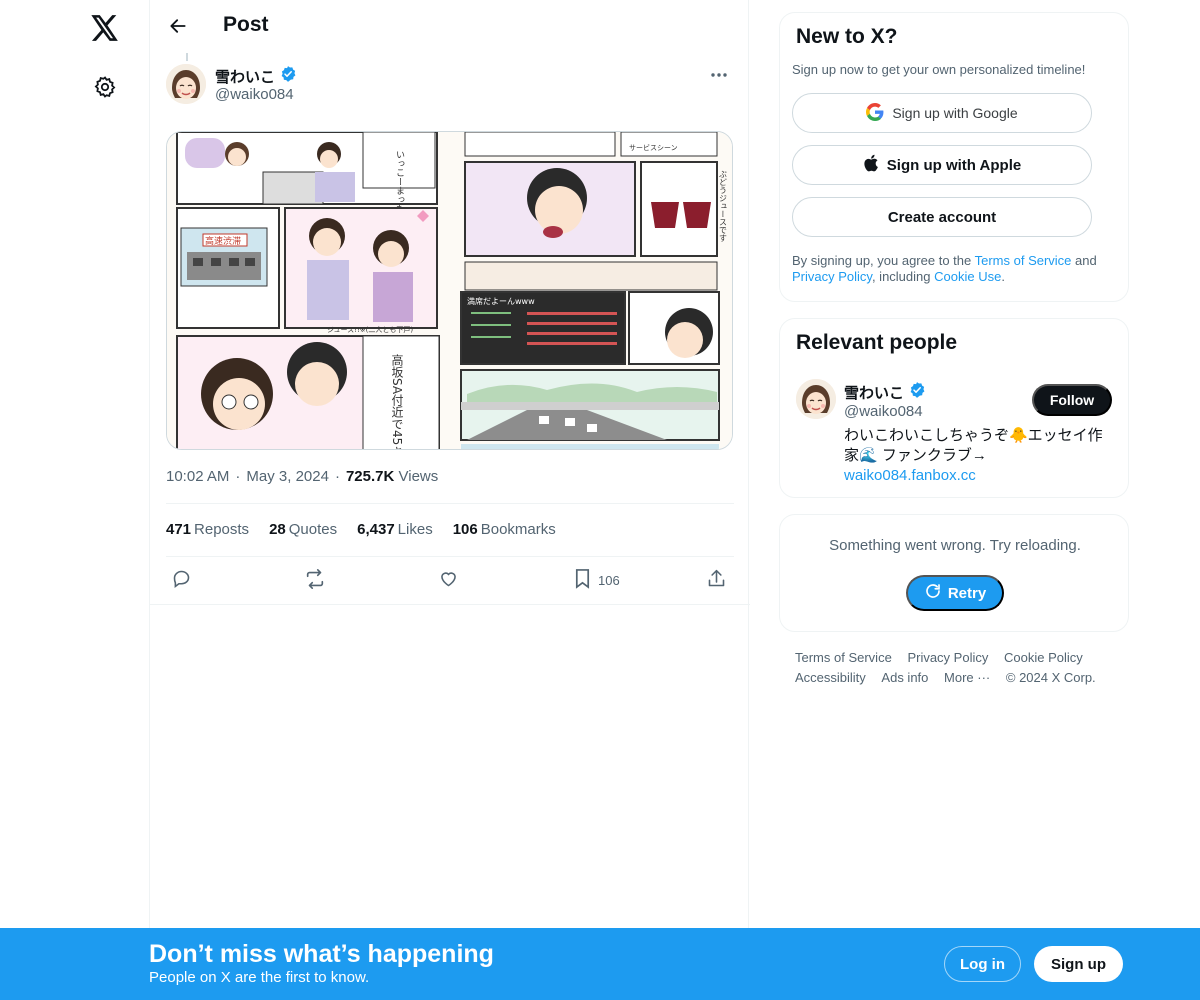  What do you see at coordinates (653, 147) in the screenshot?
I see `media-panel-label: サービスシーン` at bounding box center [653, 147].